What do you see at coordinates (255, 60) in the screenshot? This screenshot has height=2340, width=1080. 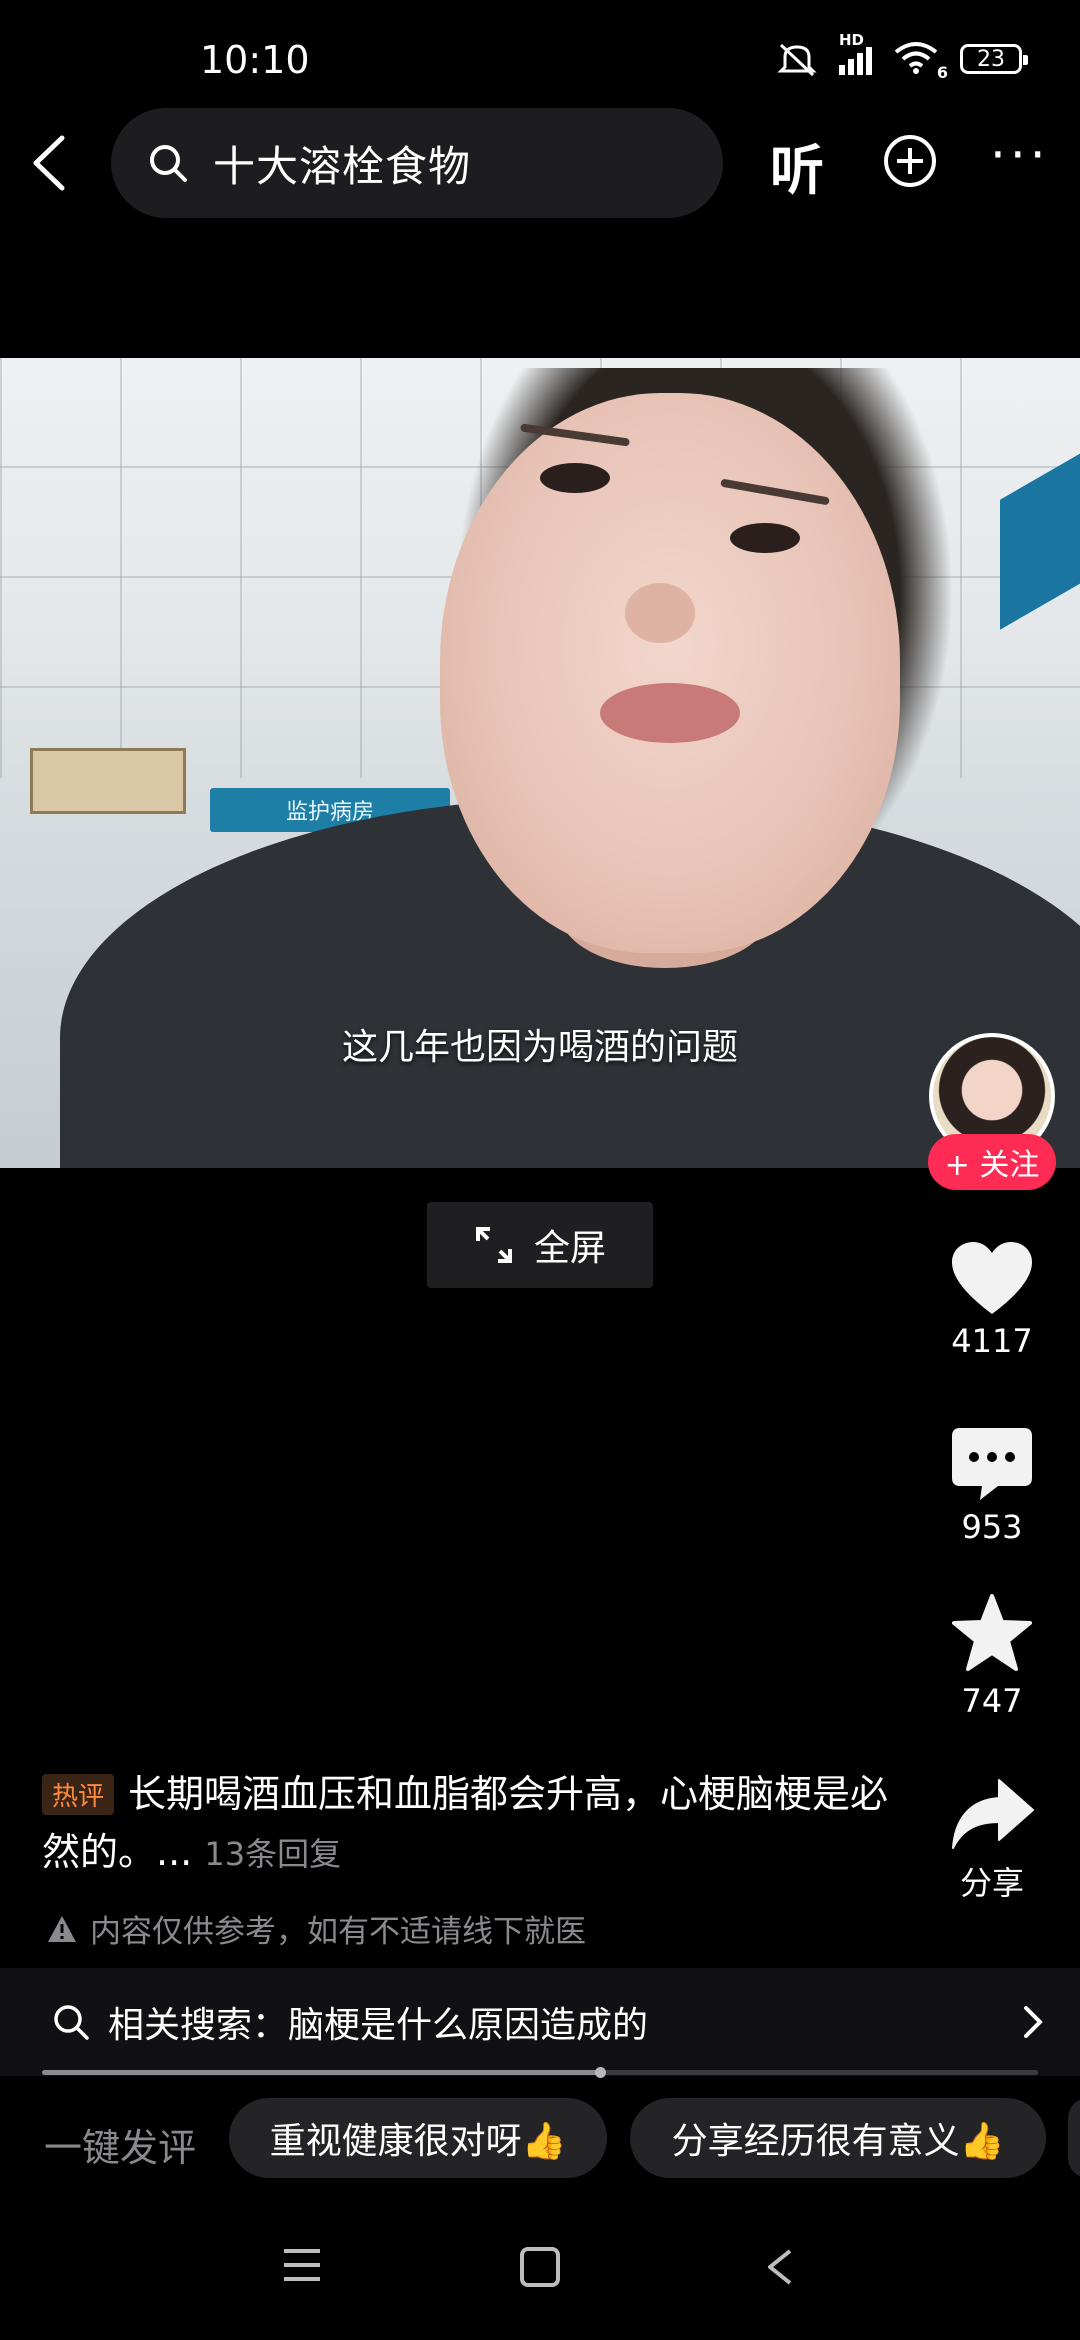 I see `status-time: 10:10` at bounding box center [255, 60].